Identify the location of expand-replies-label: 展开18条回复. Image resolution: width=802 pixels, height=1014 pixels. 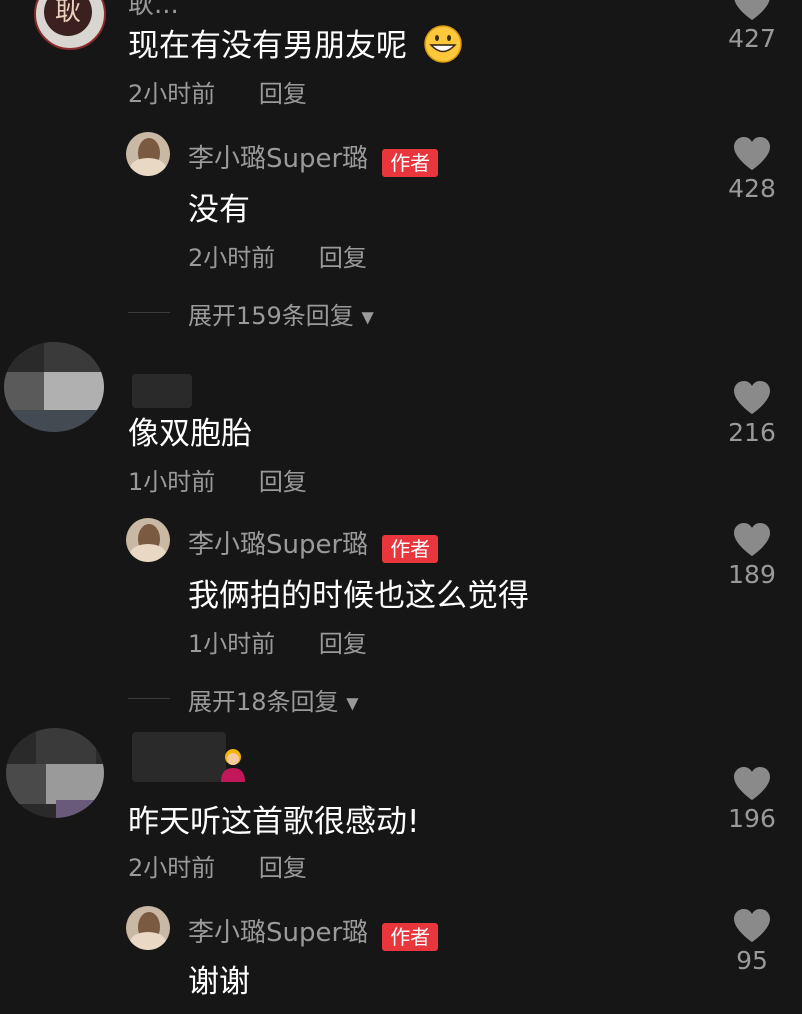
(263, 702).